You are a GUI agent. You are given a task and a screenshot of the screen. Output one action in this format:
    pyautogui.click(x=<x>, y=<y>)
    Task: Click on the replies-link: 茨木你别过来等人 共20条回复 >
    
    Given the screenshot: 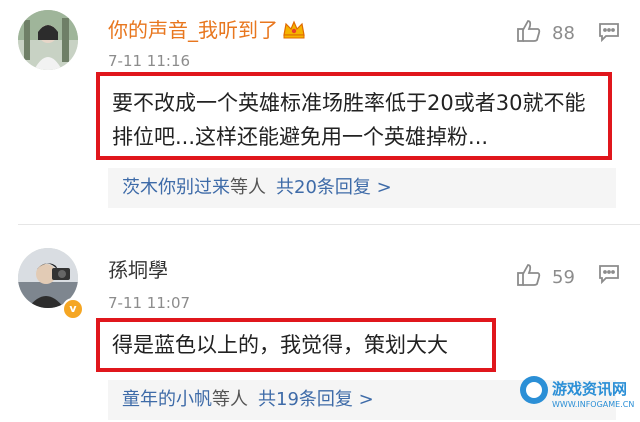 What is the action you would take?
    pyautogui.click(x=362, y=188)
    